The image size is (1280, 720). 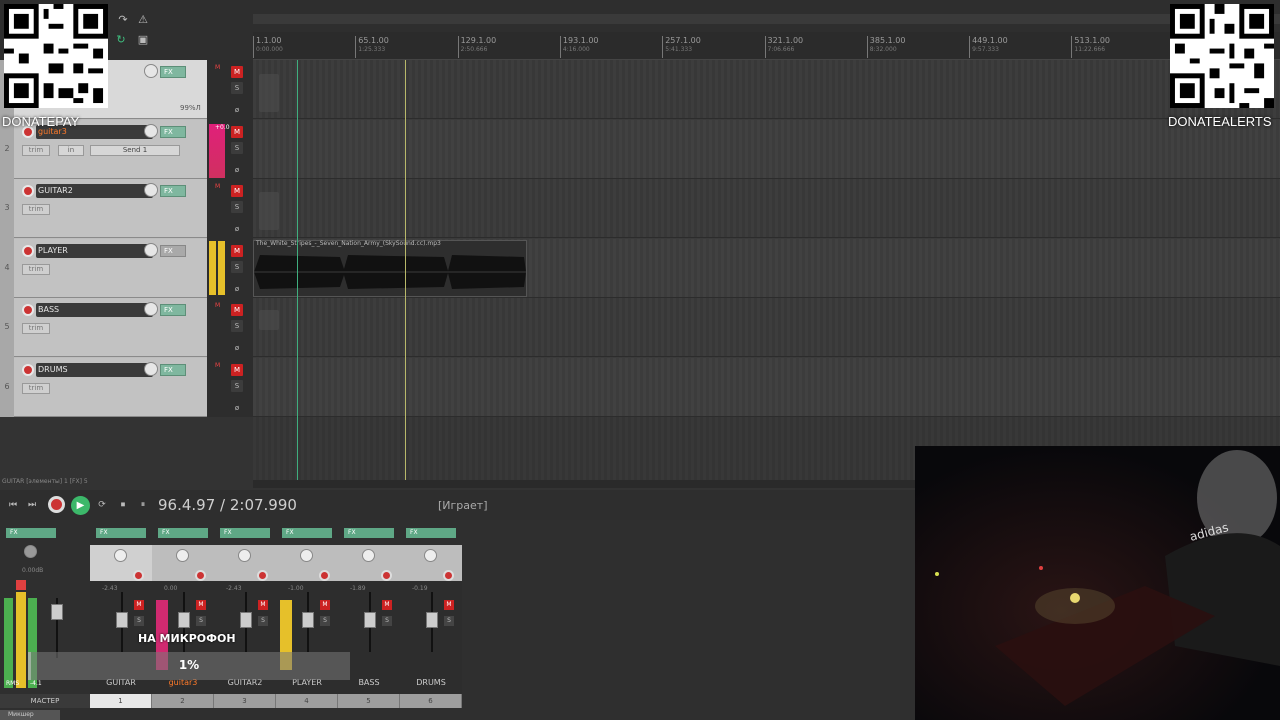 I want to click on go-end-button: ⏭, so click(x=32, y=505).